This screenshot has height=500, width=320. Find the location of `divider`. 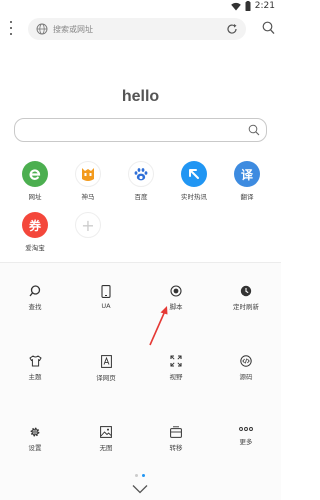

divider is located at coordinates (140, 262).